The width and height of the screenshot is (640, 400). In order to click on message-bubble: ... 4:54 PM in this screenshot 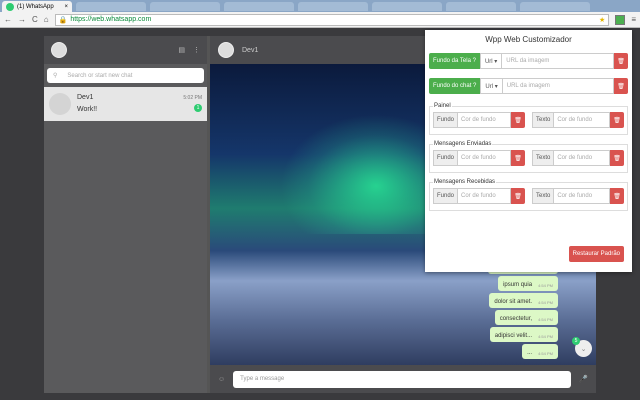, I will do `click(540, 351)`.